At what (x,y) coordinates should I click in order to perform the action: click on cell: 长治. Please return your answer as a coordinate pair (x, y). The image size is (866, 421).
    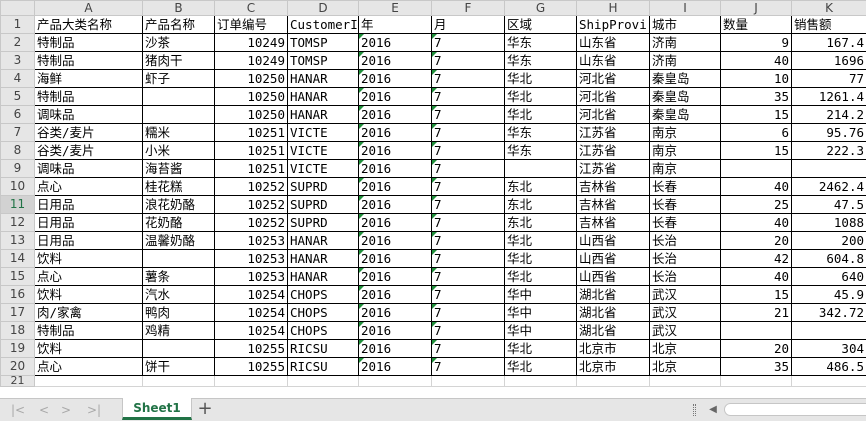
    Looking at the image, I should click on (685, 276).